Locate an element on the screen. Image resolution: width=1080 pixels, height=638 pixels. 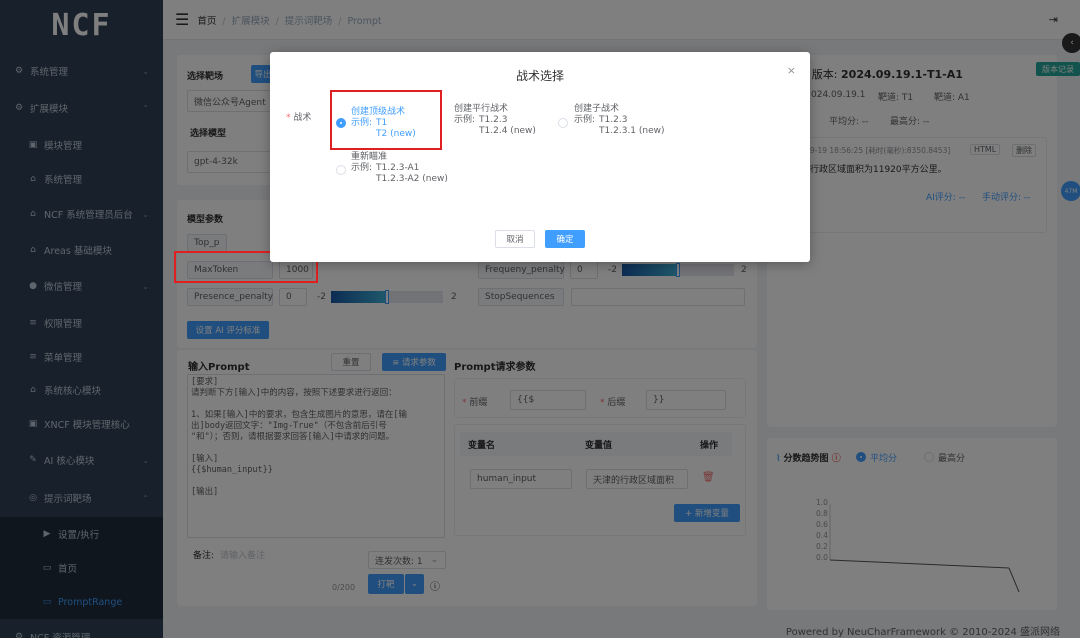
opt3-title: 创建子战术 is located at coordinates (597, 109).